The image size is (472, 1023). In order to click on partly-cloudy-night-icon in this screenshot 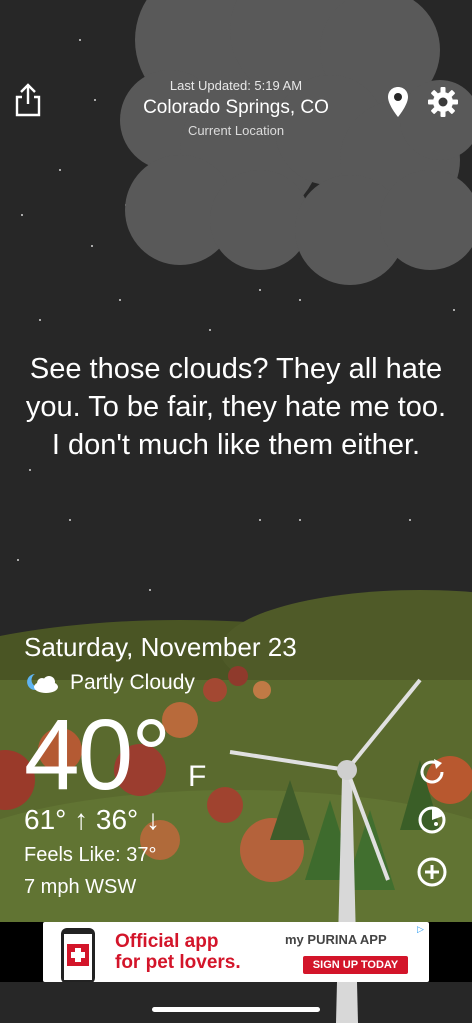, I will do `click(42, 683)`.